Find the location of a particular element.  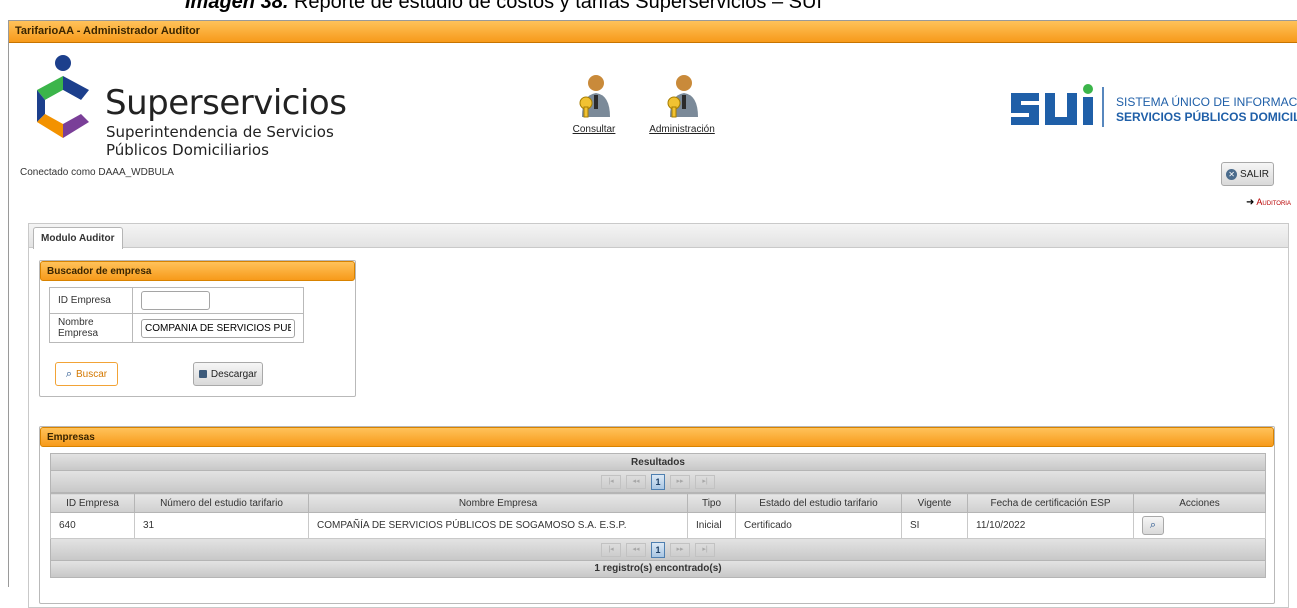

col-nombre-empresa: Nombre Empresa is located at coordinates (498, 503).